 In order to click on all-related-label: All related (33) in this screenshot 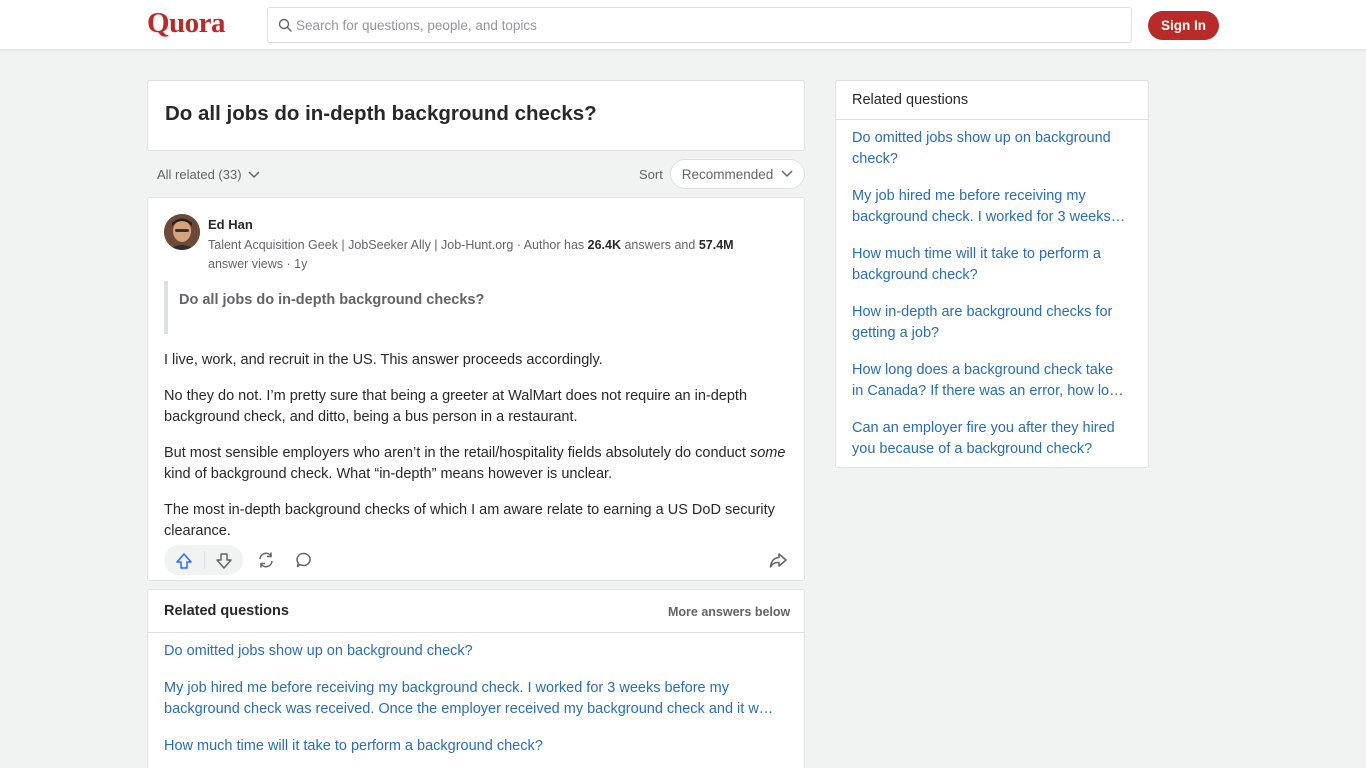, I will do `click(199, 174)`.